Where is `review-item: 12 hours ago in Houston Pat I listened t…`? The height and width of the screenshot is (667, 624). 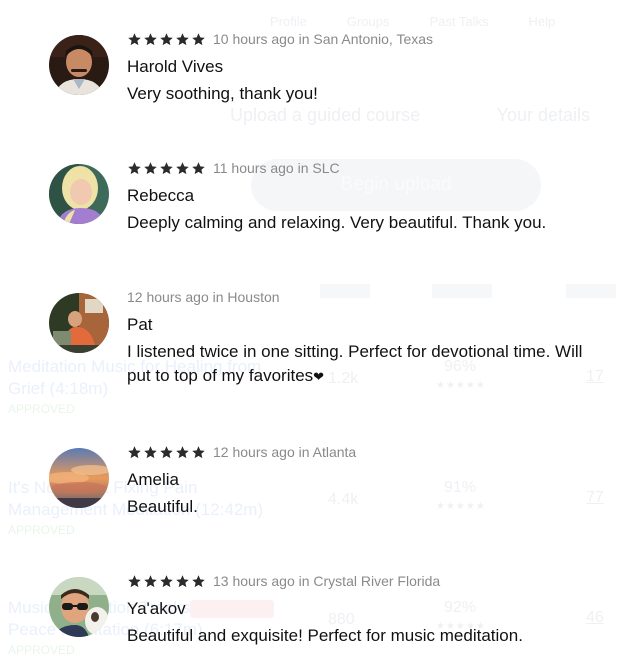
review-item: 12 hours ago in Houston Pat I listened t… is located at coordinates (329, 341).